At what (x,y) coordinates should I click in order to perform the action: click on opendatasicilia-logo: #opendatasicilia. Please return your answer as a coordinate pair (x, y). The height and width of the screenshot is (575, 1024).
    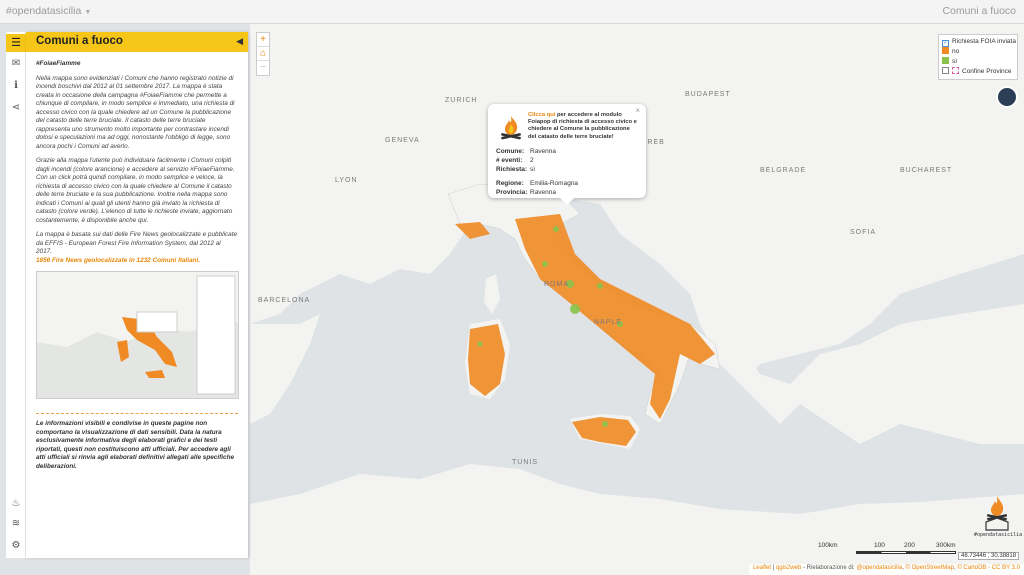
    Looking at the image, I should click on (998, 517).